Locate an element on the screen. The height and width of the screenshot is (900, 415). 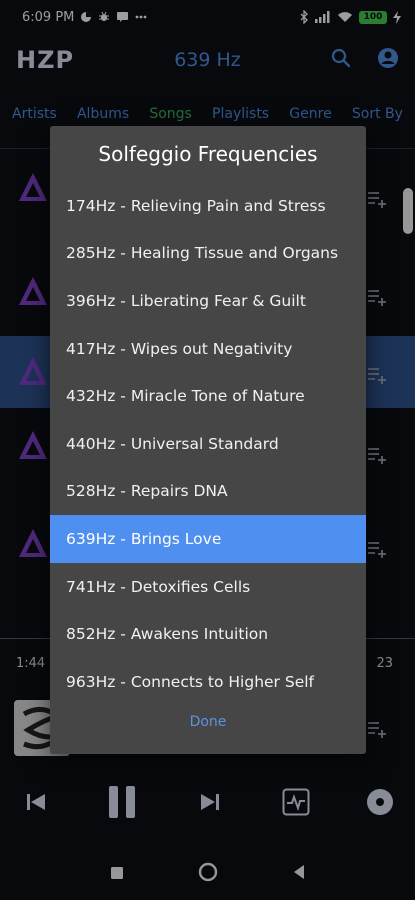
frequency-item-963: 963Hz - Connects to Higher Self is located at coordinates (208, 682).